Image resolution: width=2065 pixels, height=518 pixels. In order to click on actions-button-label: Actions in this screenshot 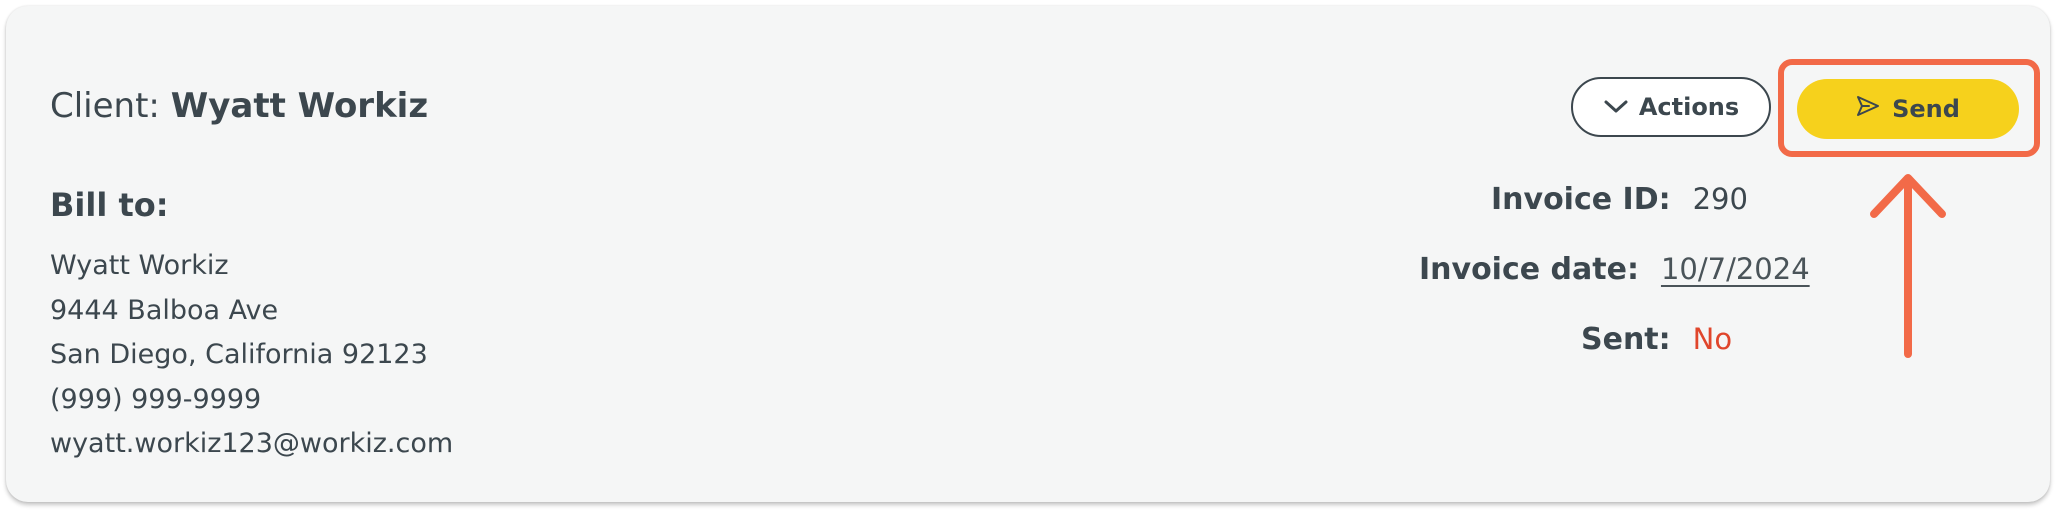, I will do `click(1689, 107)`.